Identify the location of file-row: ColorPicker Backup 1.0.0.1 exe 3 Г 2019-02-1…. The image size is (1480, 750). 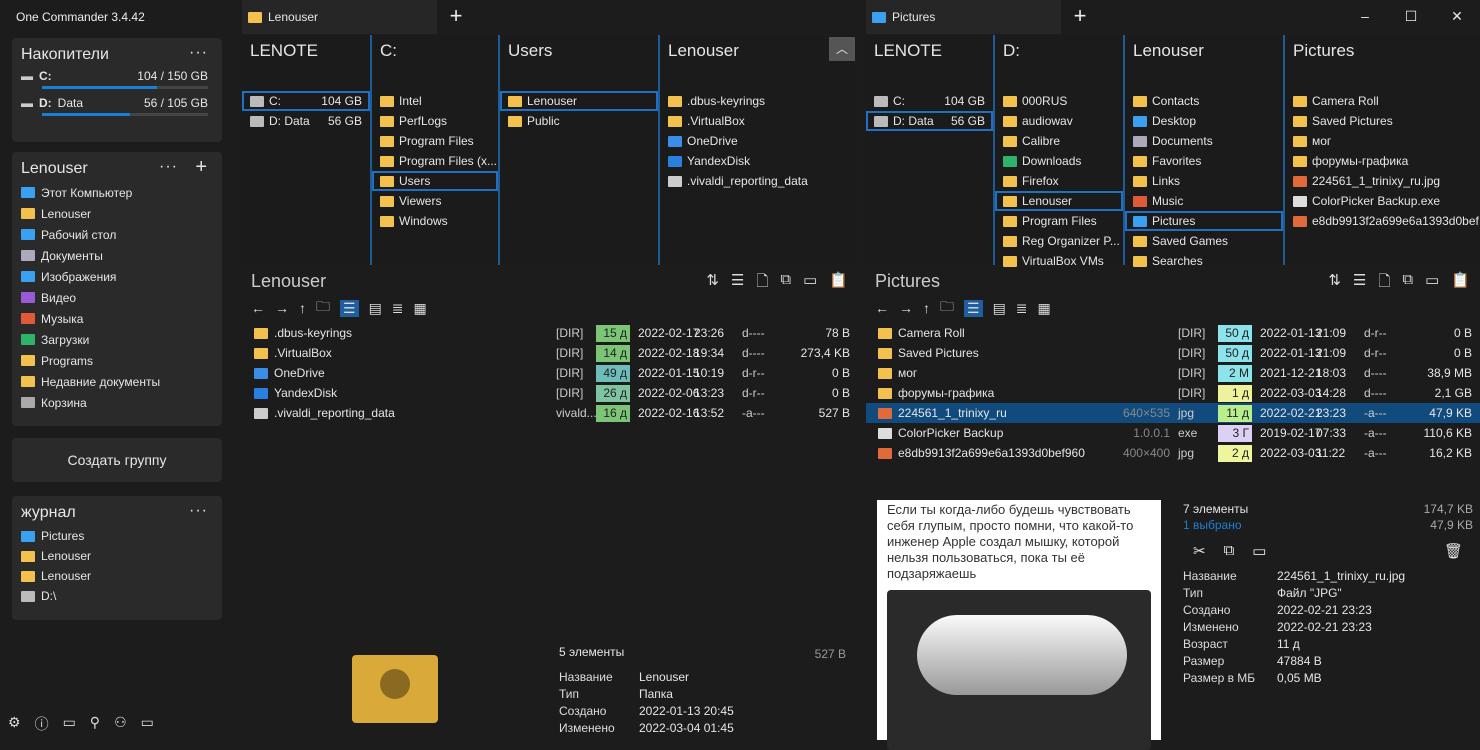
(1173, 433).